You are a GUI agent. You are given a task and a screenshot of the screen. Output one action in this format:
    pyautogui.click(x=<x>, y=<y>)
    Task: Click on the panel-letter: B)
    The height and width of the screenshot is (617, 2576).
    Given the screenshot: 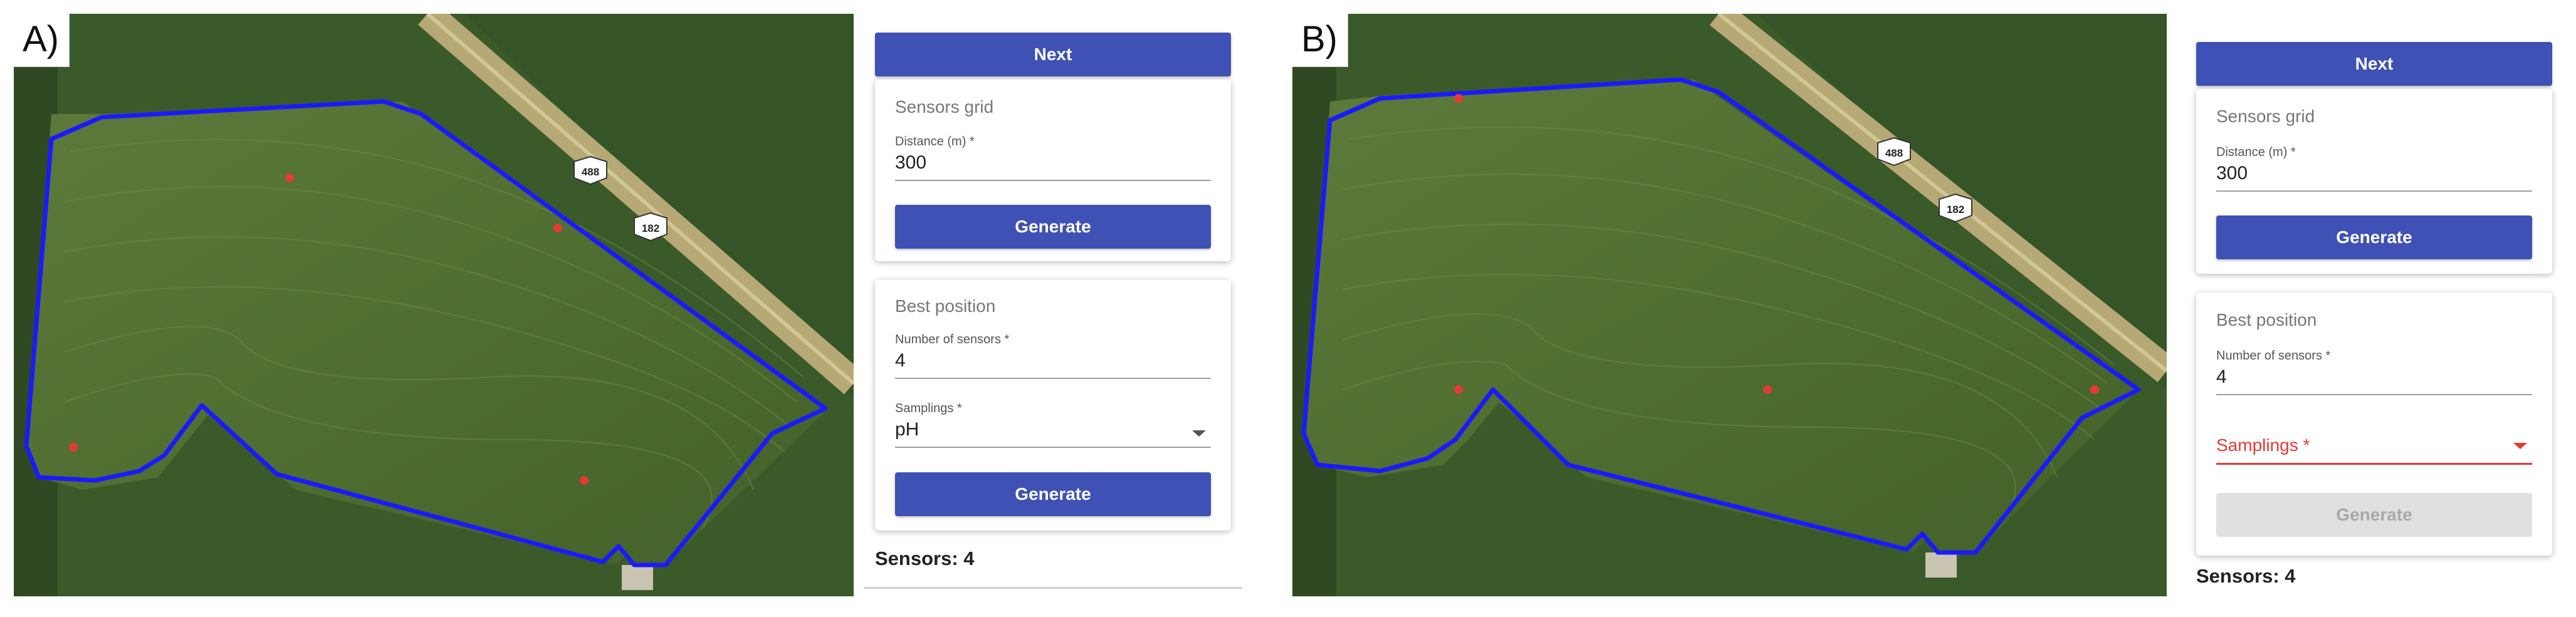 What is the action you would take?
    pyautogui.click(x=1320, y=41)
    